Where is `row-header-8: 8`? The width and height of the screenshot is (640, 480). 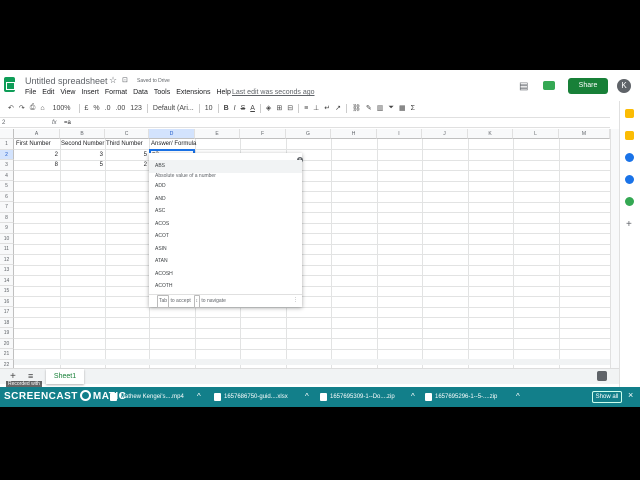
row-header-8: 8 is located at coordinates (7, 217).